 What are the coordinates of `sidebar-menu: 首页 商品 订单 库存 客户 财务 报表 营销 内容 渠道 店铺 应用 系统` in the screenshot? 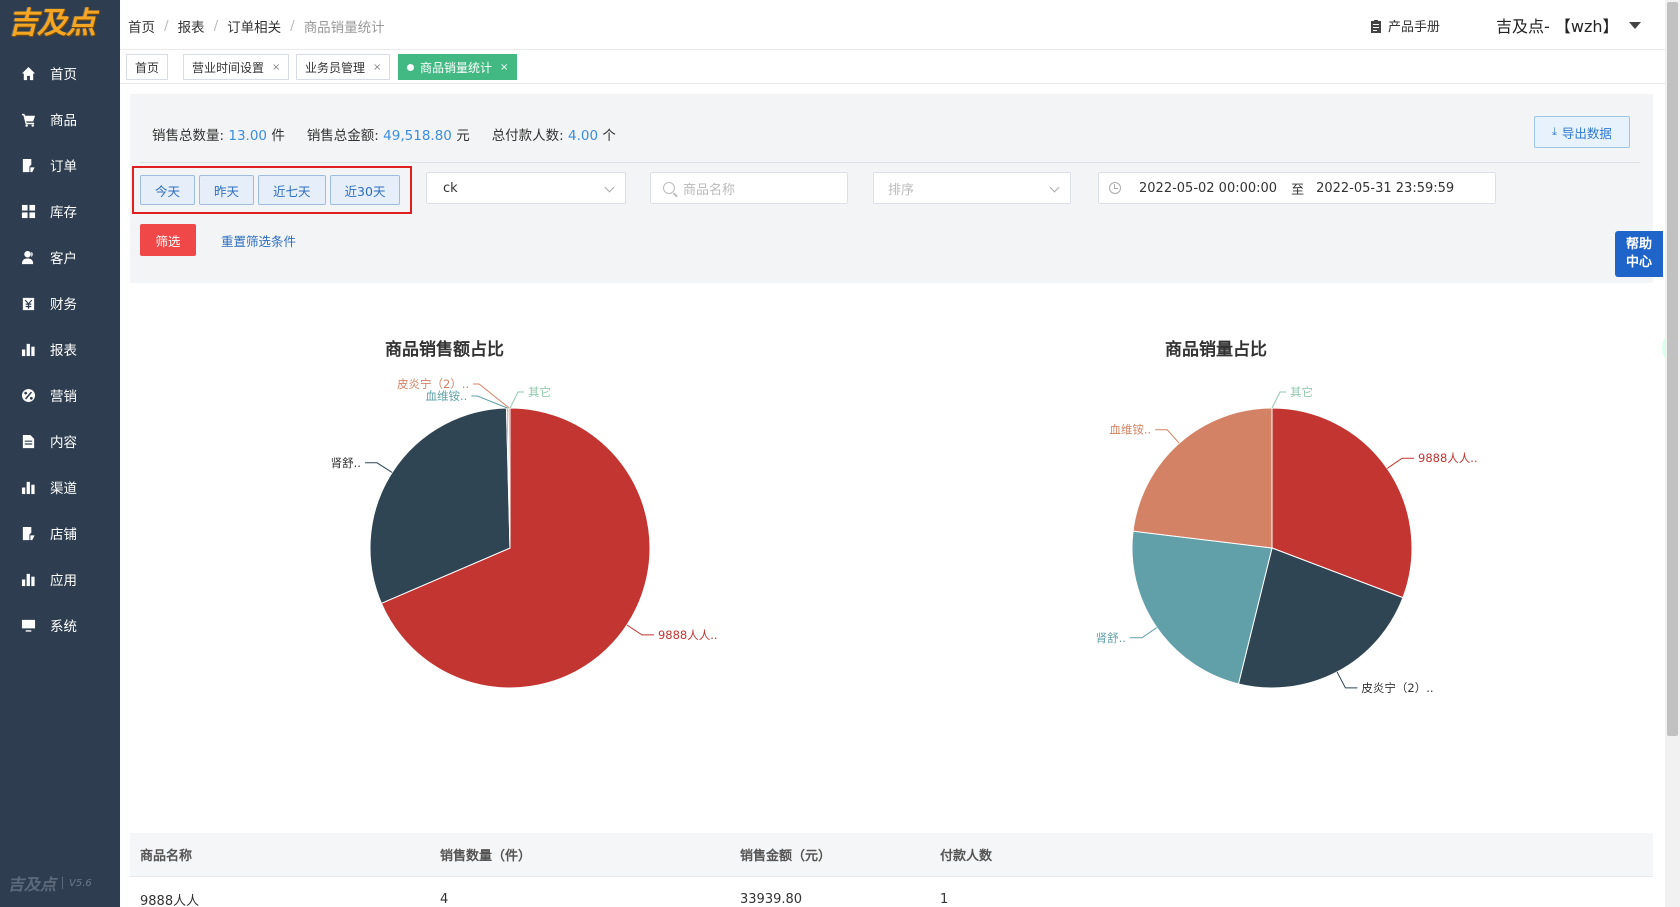 It's located at (60, 349).